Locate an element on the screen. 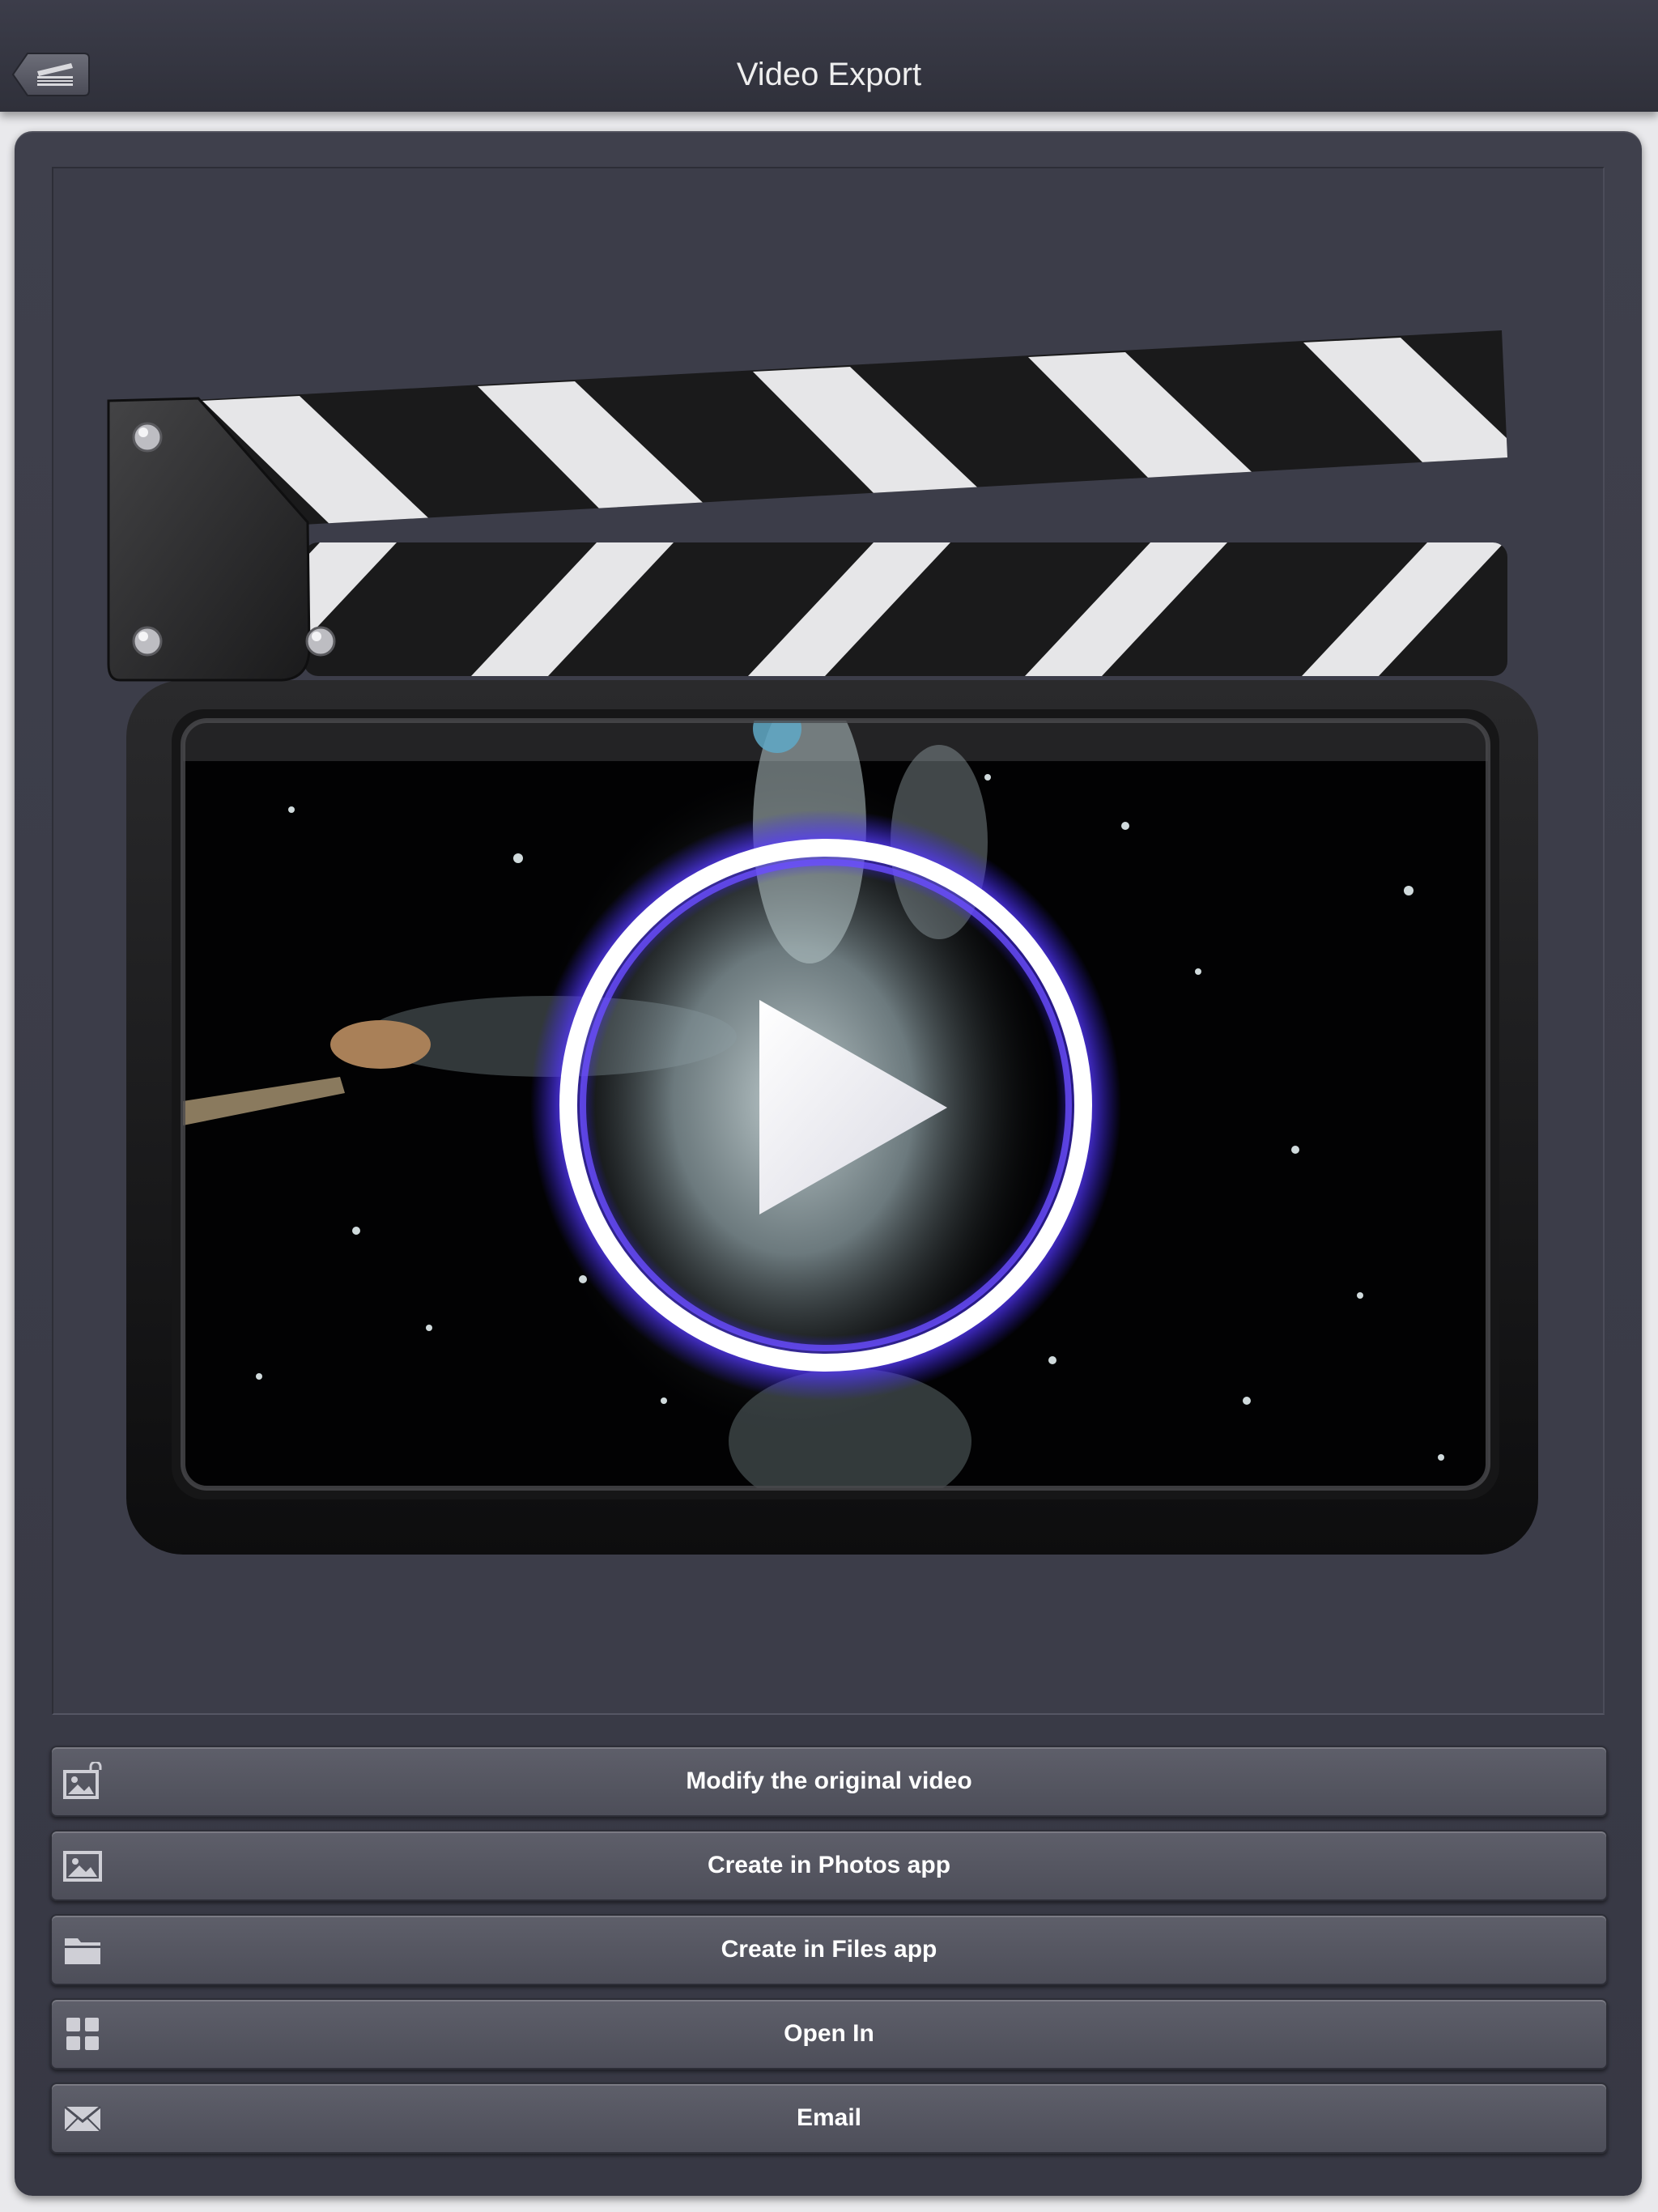 Image resolution: width=1658 pixels, height=2212 pixels. create-in-files-label: Create in Files app is located at coordinates (829, 1949).